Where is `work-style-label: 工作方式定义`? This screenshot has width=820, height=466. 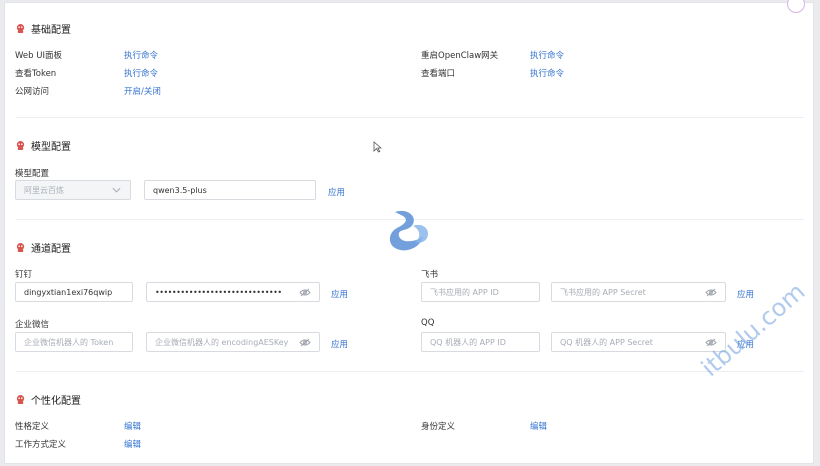
work-style-label: 工作方式定义 is located at coordinates (41, 445).